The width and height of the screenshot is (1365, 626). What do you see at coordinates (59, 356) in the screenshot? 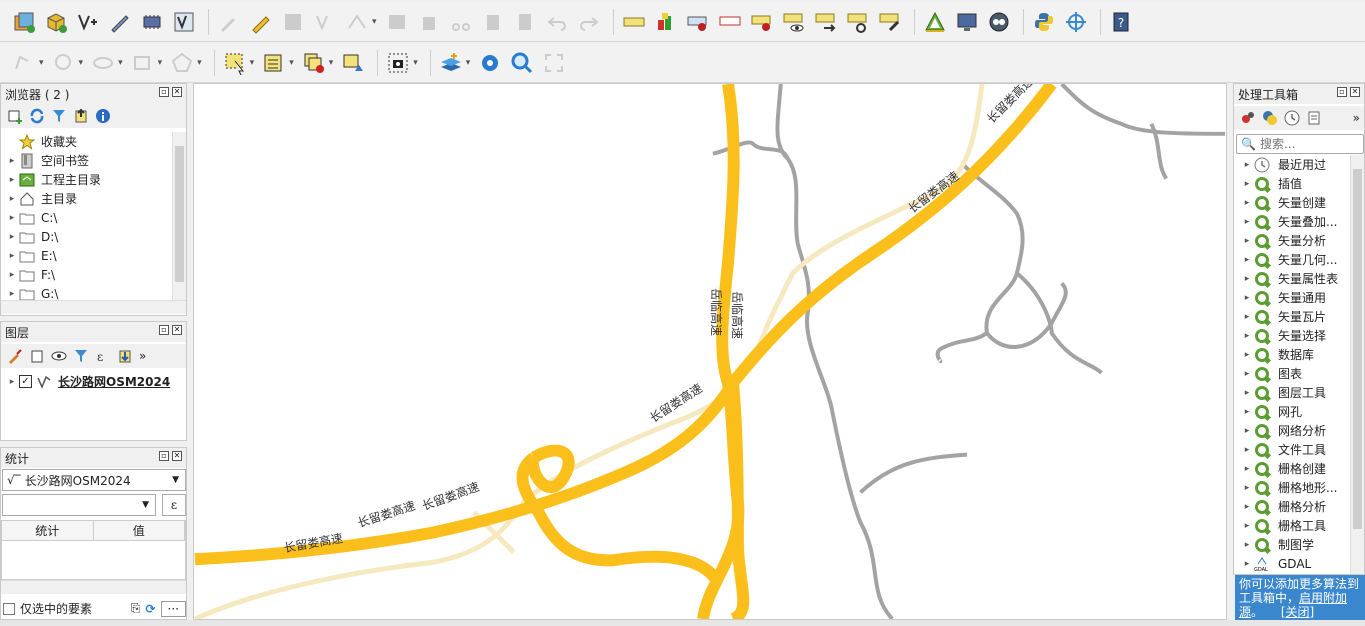
I see `visibility-eye-icon` at bounding box center [59, 356].